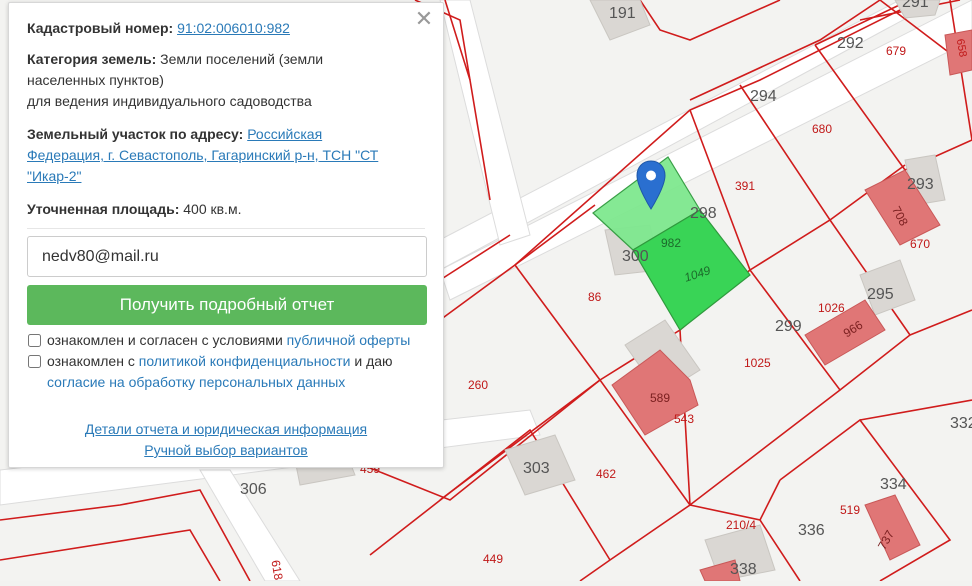 Image resolution: width=972 pixels, height=586 pixels. What do you see at coordinates (536, 468) in the screenshot?
I see `building-number-label: 303` at bounding box center [536, 468].